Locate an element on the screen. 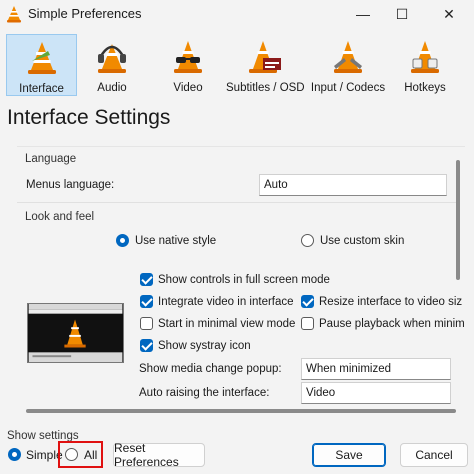 The image size is (474, 474). simple-settings-radio is located at coordinates (14, 454).